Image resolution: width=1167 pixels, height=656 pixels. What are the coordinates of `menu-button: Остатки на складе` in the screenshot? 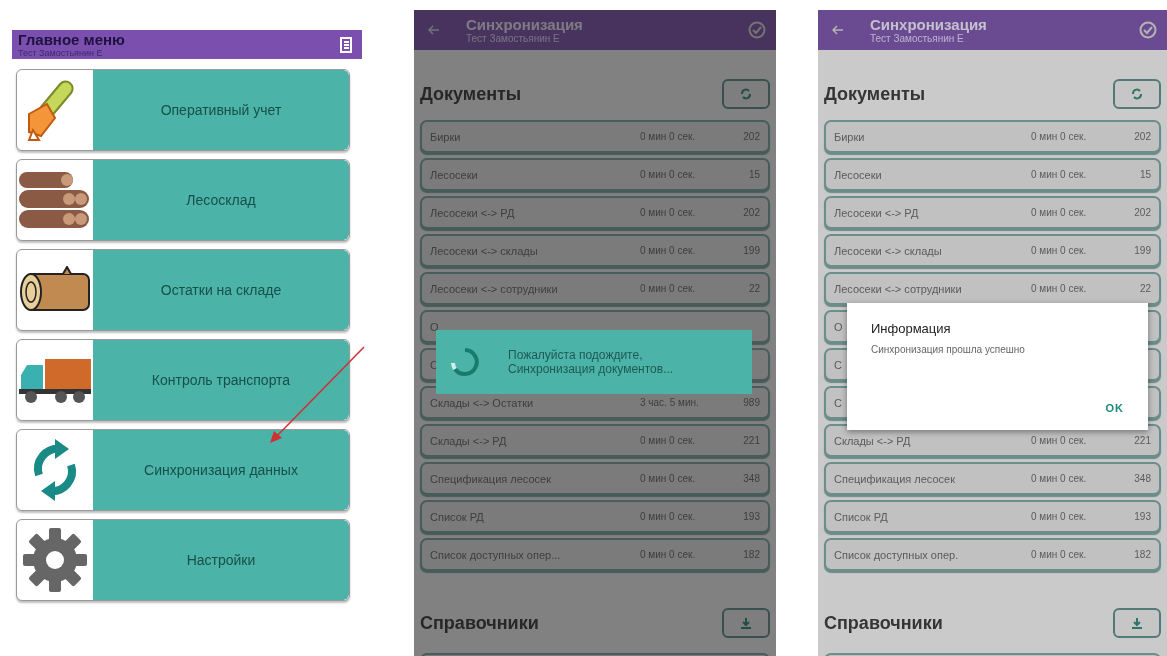 It's located at (221, 290).